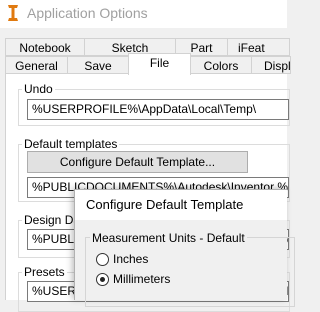 The height and width of the screenshot is (312, 320). Describe the element at coordinates (45, 47) in the screenshot. I see `tab-notebook: Notebook` at that location.